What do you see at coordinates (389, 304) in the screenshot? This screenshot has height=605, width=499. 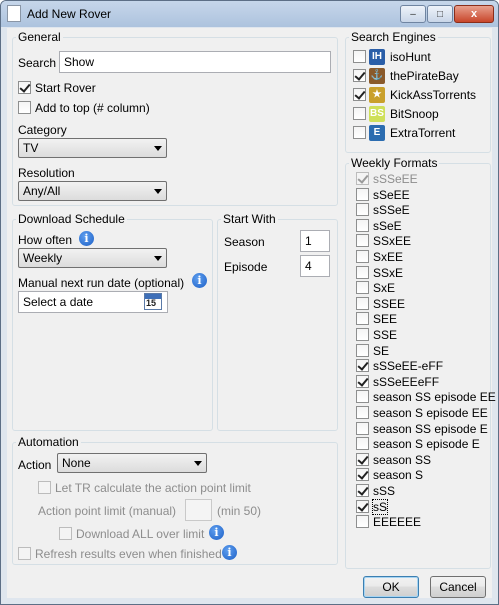 I see `format-label: SSEE` at bounding box center [389, 304].